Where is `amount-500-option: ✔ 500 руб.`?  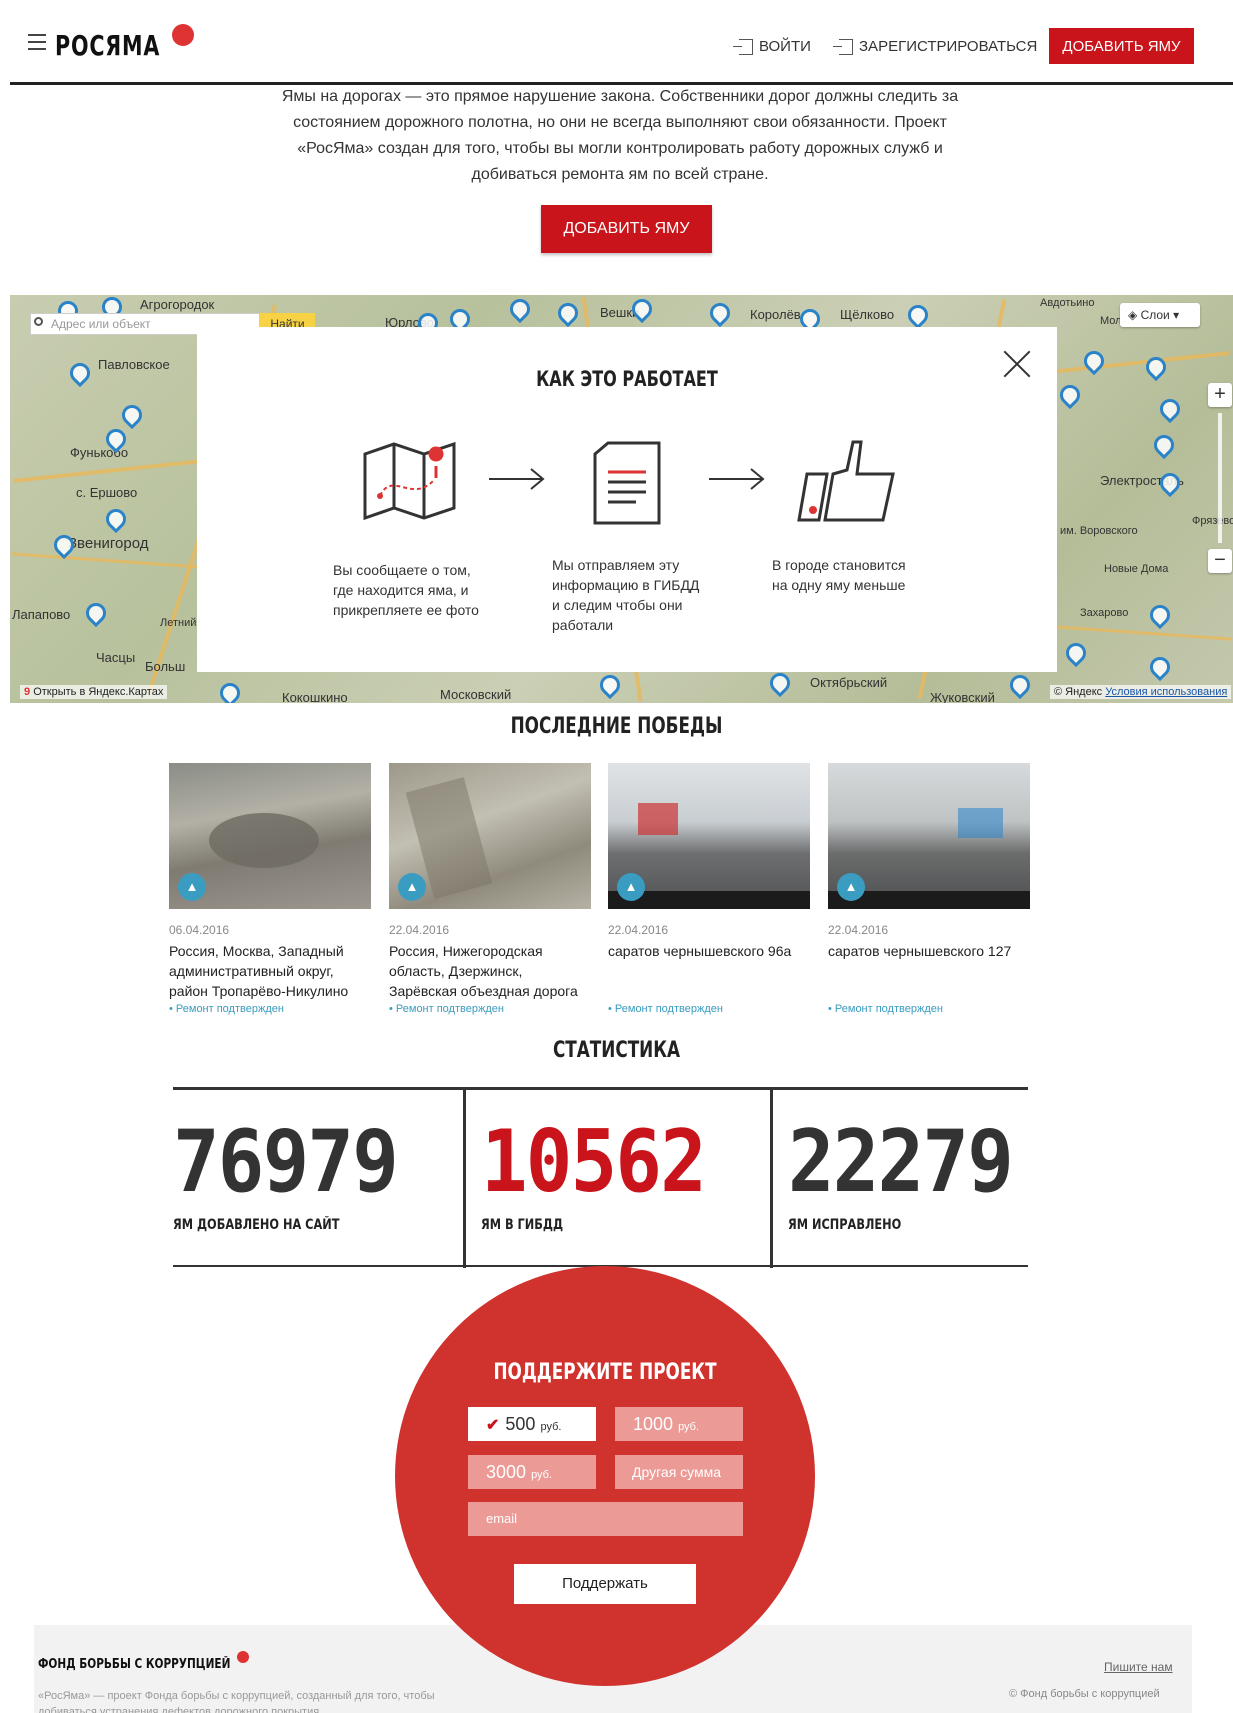
amount-500-option: ✔ 500 руб. is located at coordinates (532, 1424).